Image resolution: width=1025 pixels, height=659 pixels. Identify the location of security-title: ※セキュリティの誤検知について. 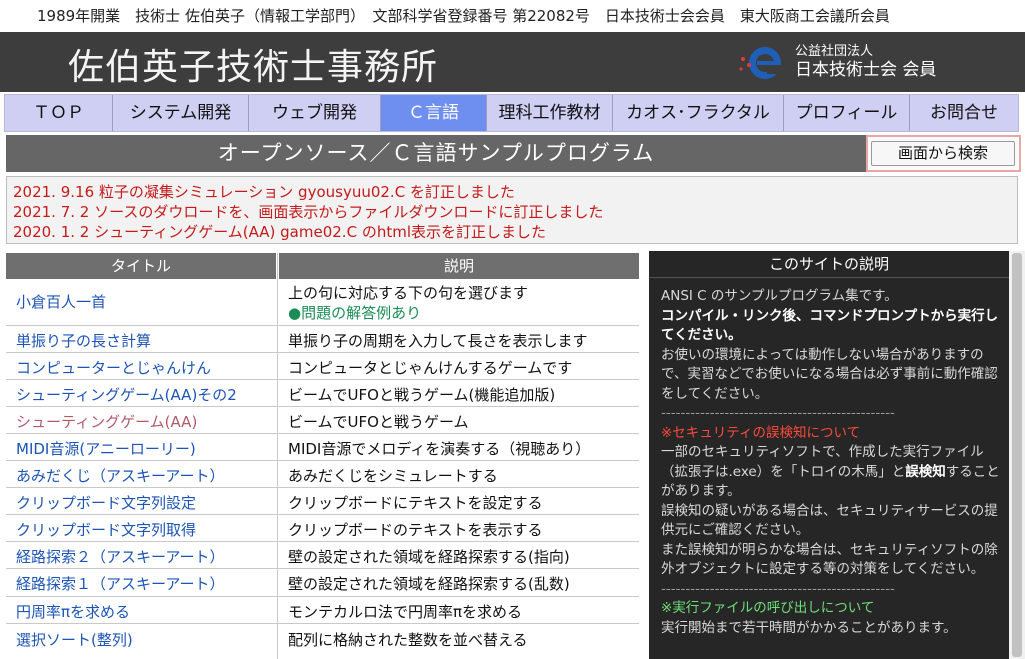
(761, 432).